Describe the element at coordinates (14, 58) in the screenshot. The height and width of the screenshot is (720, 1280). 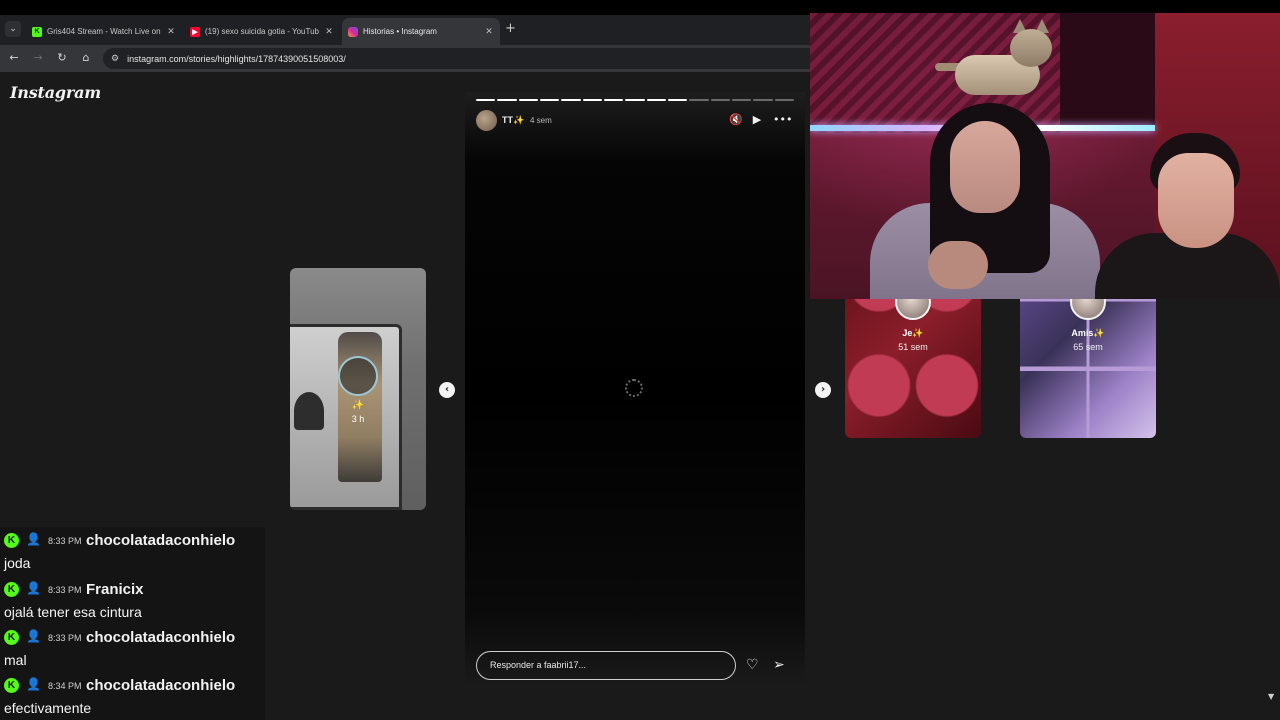
I see `back-icon: ←` at that location.